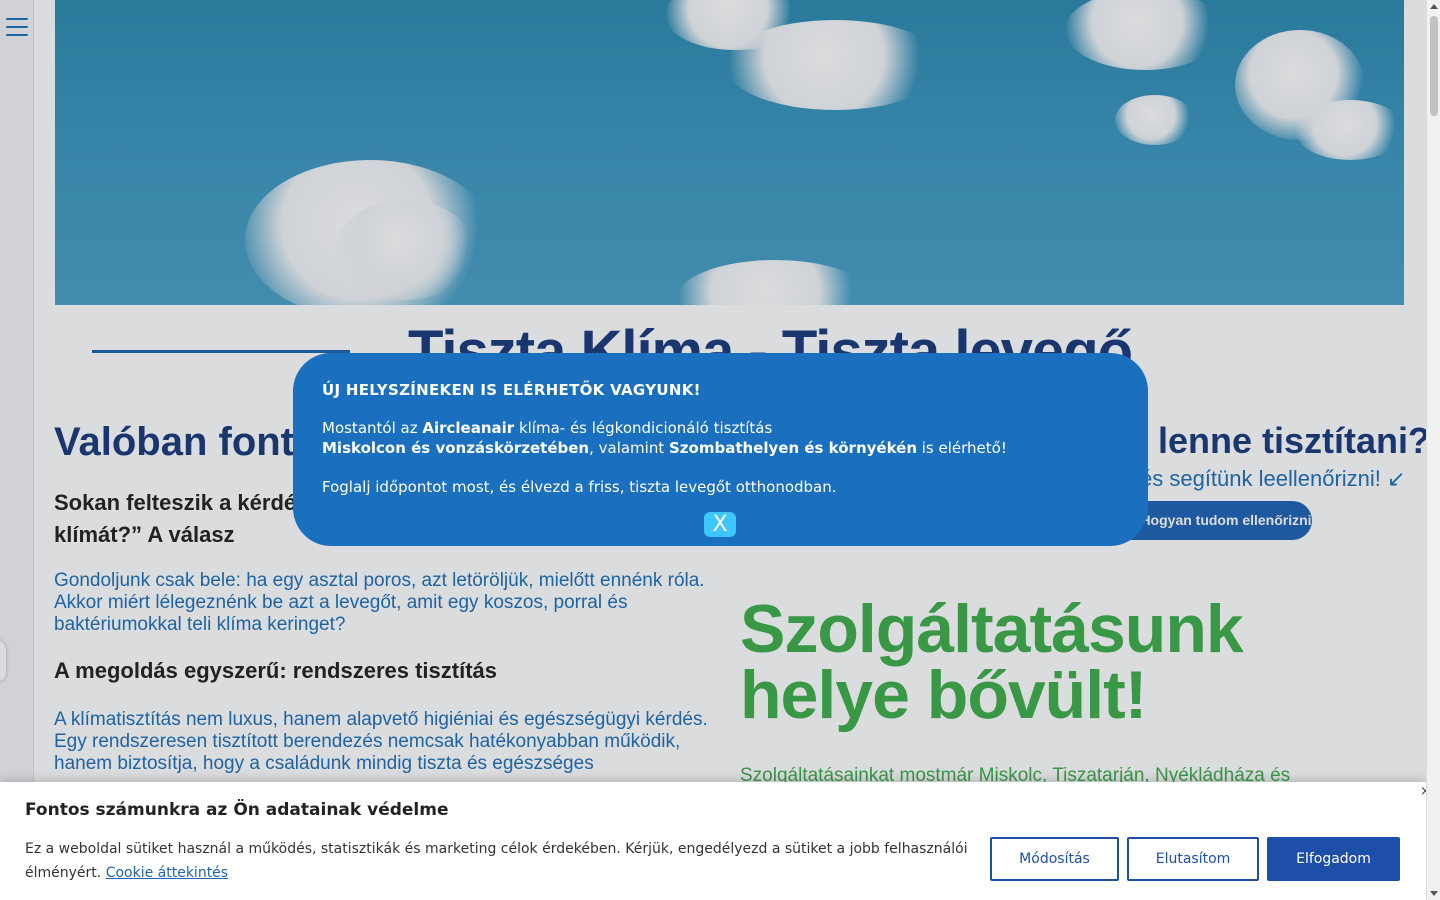  Describe the element at coordinates (720, 524) in the screenshot. I see `popup-close-button: X` at that location.